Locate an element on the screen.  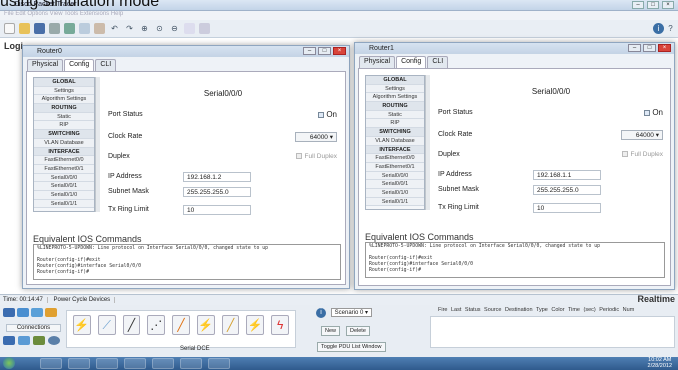
delete-scenario-button: Delete is located at coordinates (358, 331).